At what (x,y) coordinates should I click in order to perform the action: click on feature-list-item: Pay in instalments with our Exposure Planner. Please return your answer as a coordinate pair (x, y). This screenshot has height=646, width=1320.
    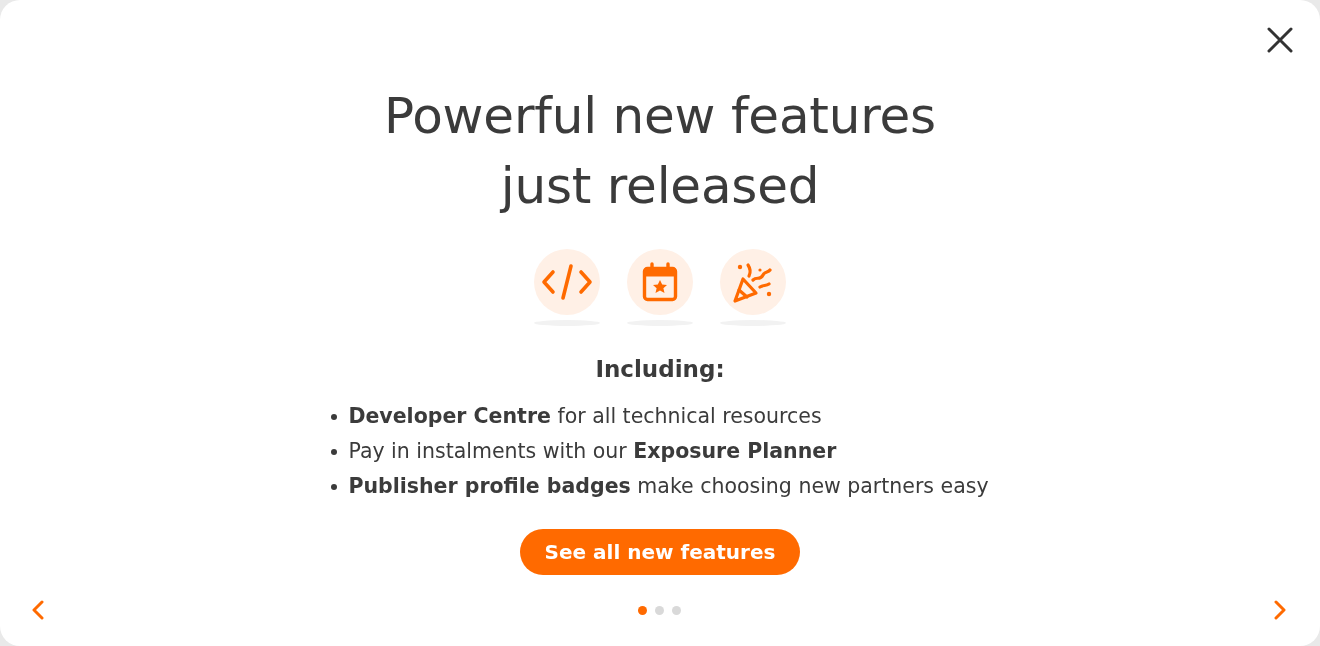
    Looking at the image, I should click on (592, 451).